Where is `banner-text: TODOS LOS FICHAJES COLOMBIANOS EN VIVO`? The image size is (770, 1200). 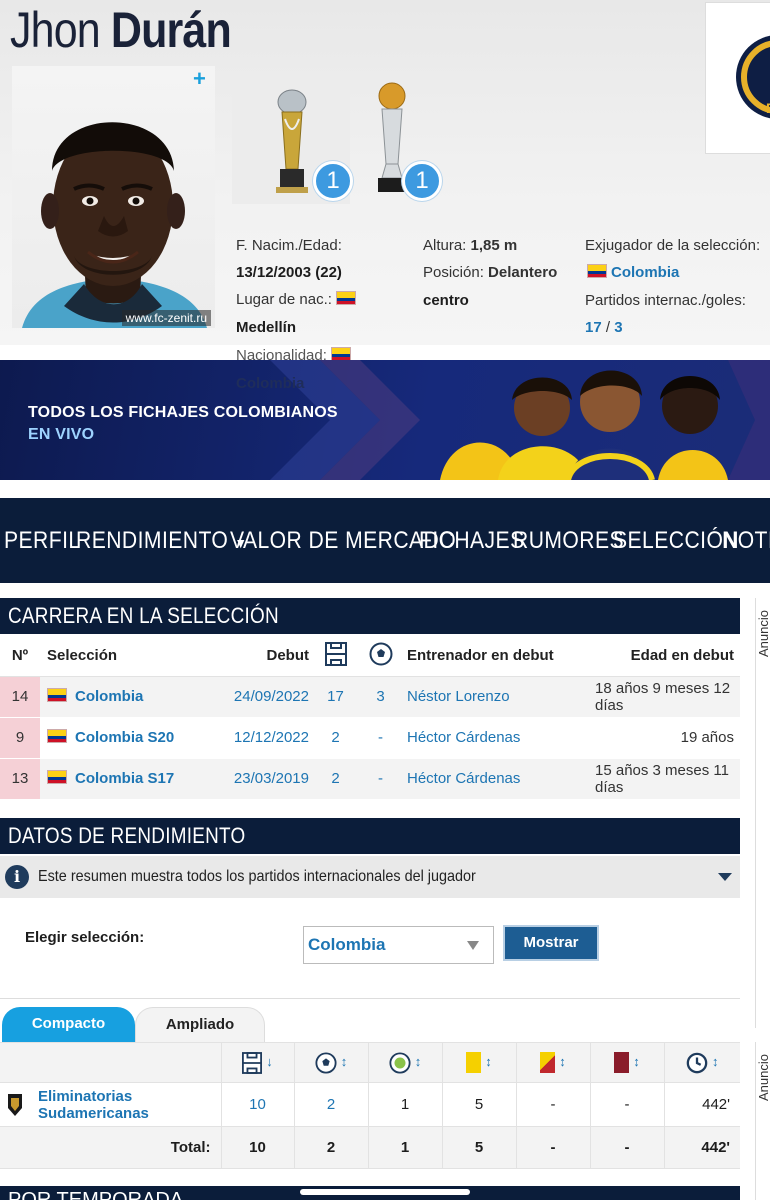
banner-text: TODOS LOS FICHAJES COLOMBIANOS EN VIVO is located at coordinates (183, 424).